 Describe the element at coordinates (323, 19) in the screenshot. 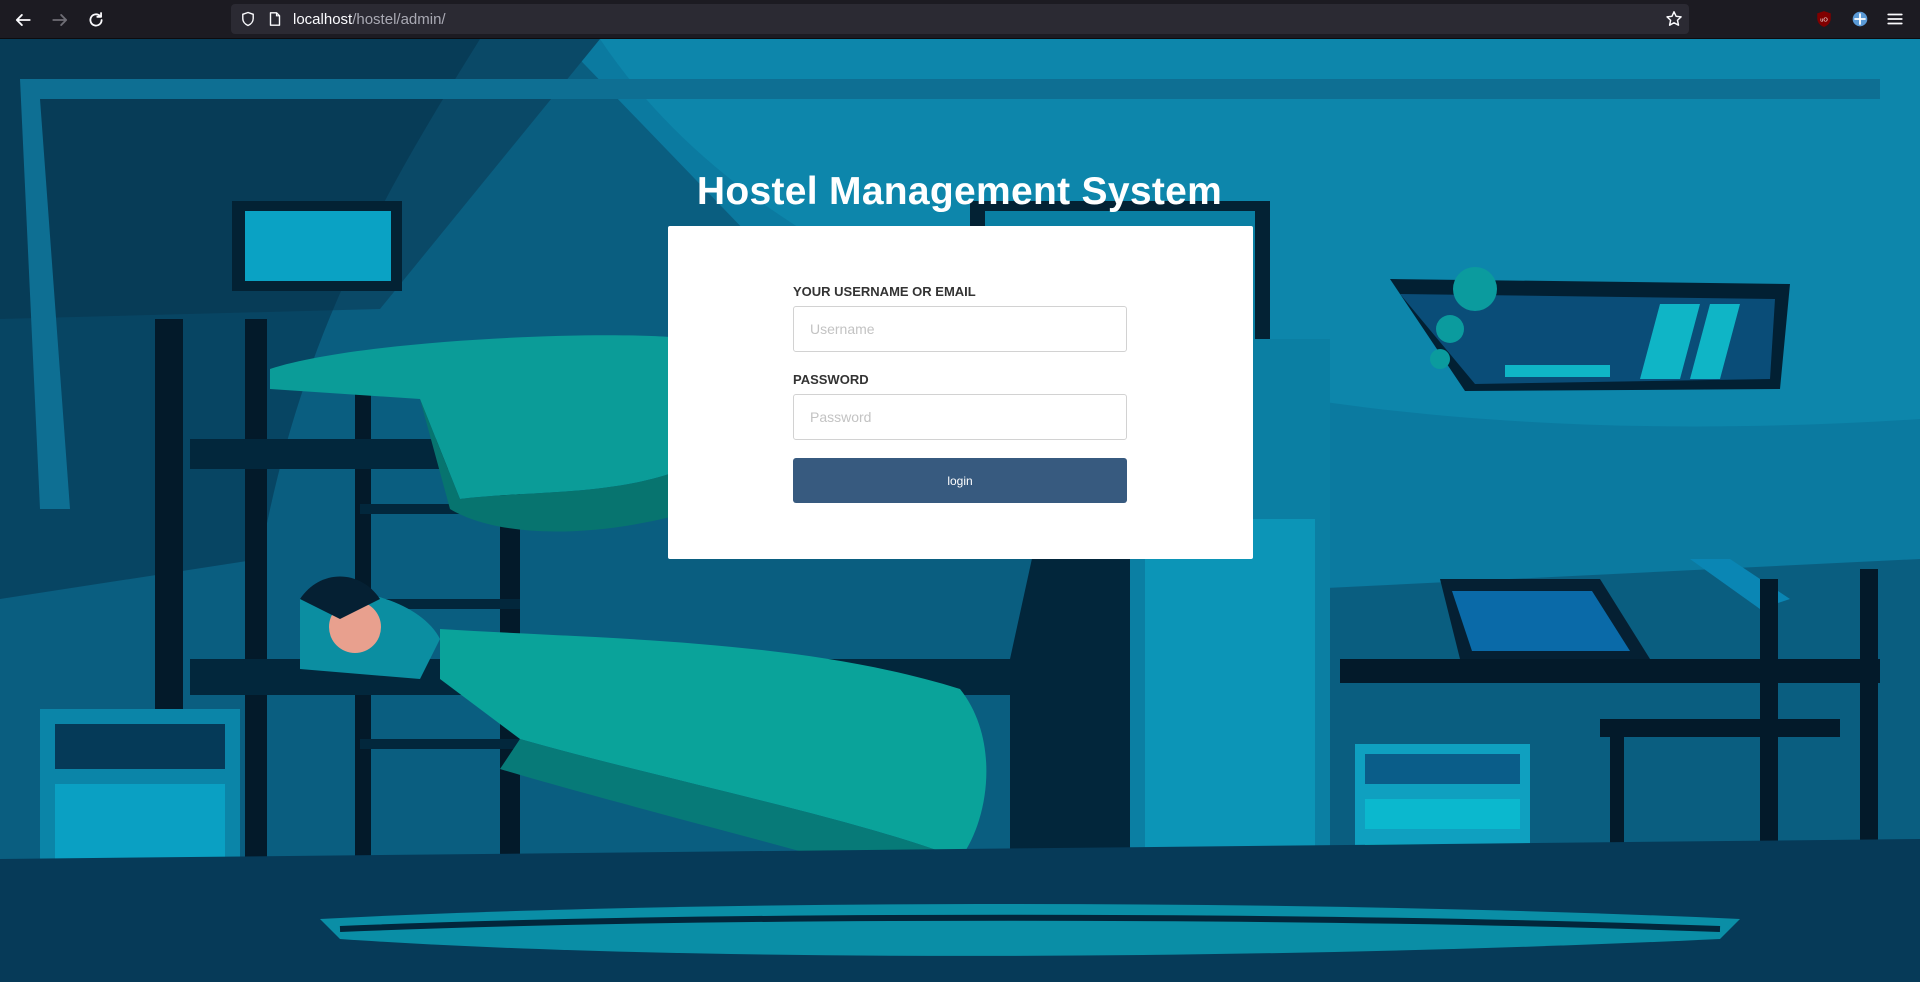

I see `url-host: localhost` at that location.